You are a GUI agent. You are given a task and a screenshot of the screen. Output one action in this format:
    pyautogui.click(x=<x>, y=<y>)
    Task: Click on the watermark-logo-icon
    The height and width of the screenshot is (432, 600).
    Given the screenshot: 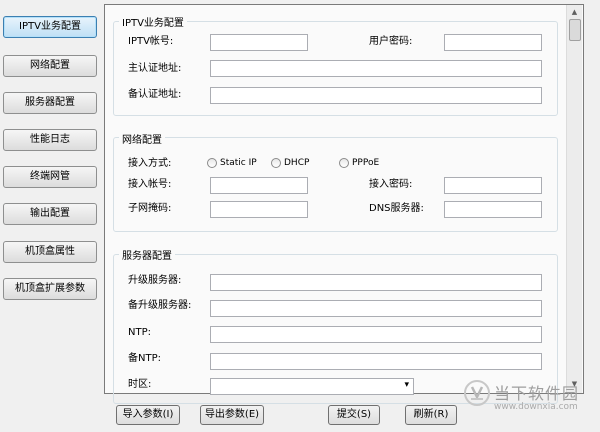 What is the action you would take?
    pyautogui.click(x=477, y=393)
    